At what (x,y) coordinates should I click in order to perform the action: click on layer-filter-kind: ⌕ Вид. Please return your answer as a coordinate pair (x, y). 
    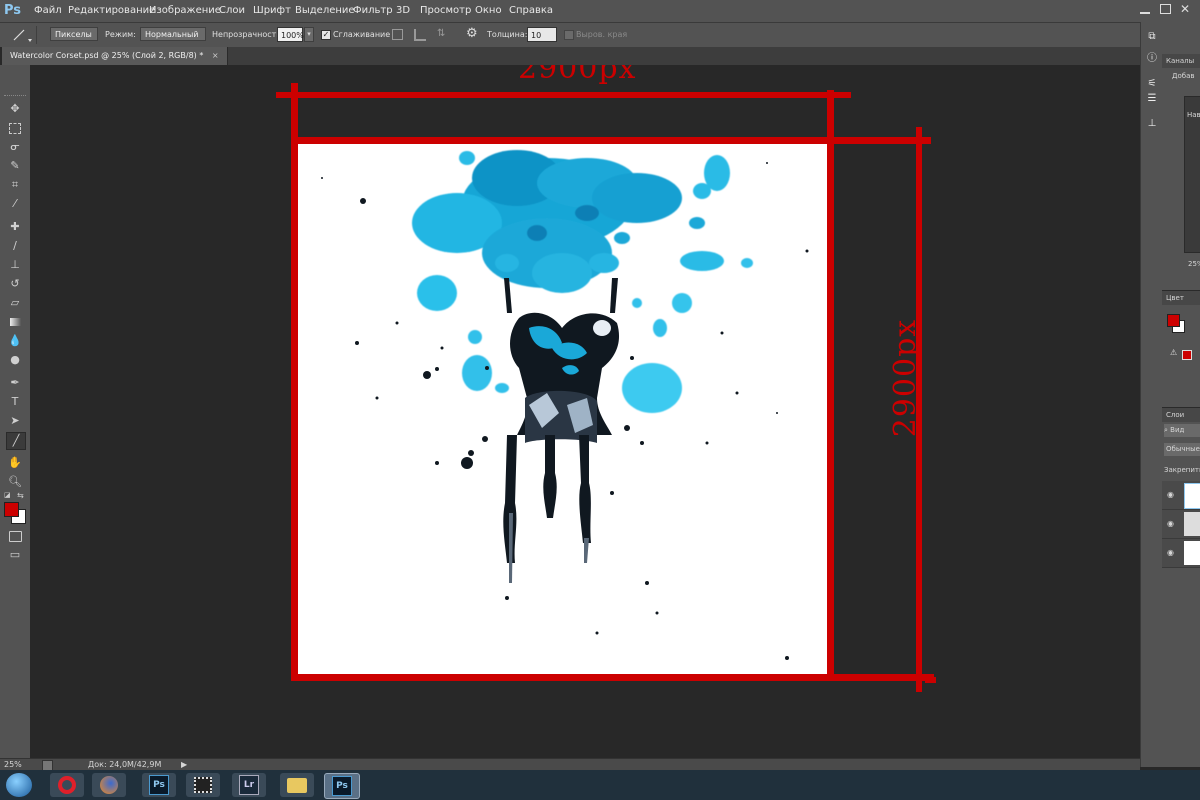
    Looking at the image, I should click on (1182, 430).